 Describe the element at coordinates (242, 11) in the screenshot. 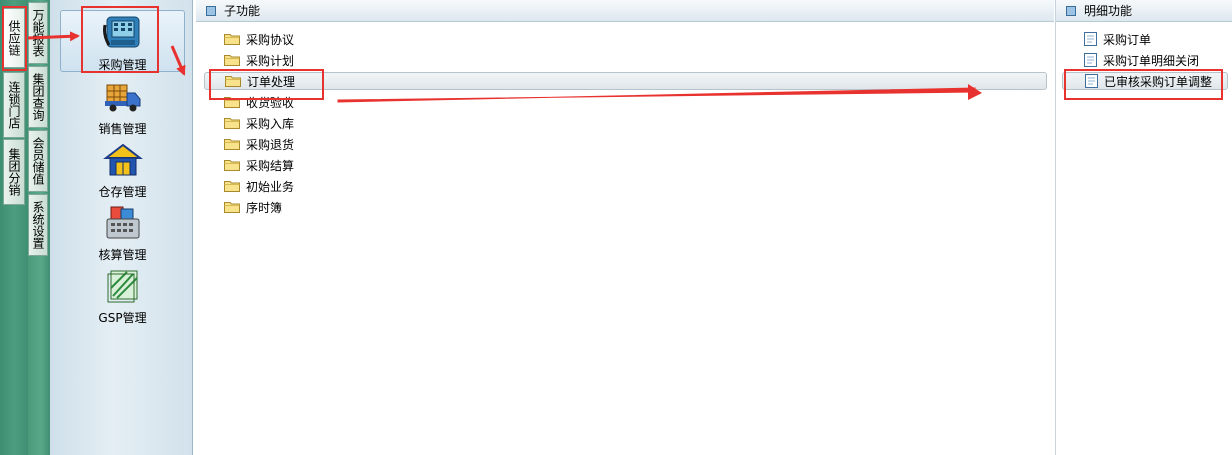

I see `panel-title: 子功能` at that location.